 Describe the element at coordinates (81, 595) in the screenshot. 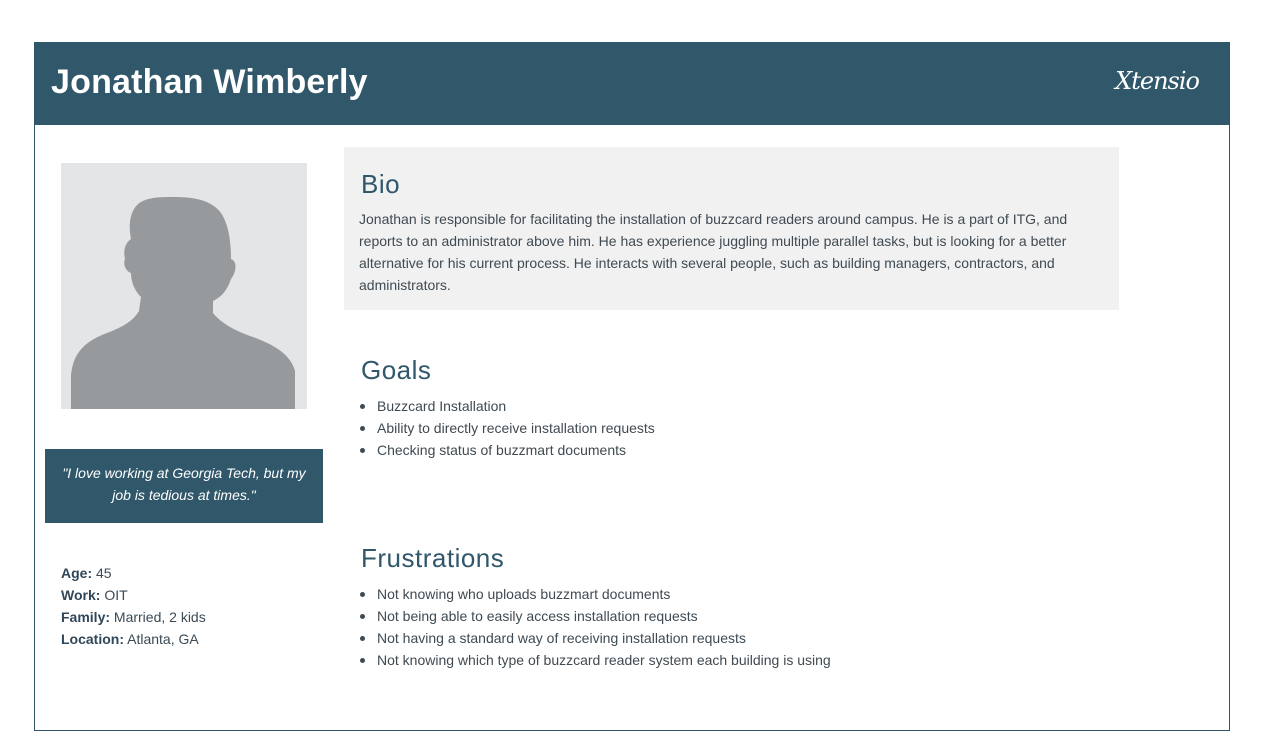

I see `fact-label: Work:` at that location.